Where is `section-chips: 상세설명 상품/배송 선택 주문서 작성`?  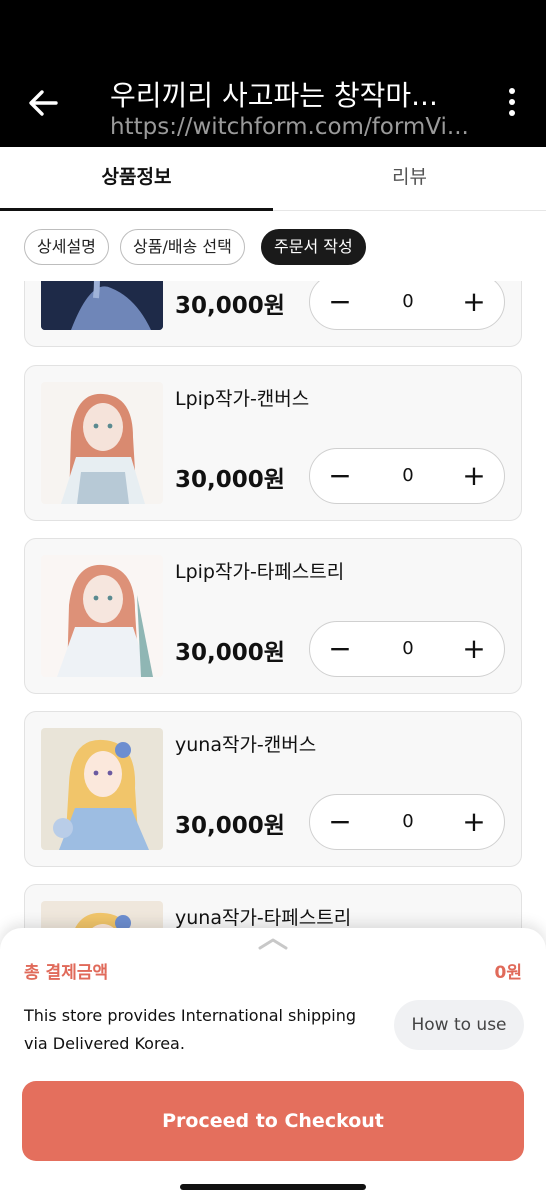
section-chips: 상세설명 상품/배송 선택 주문서 작성 is located at coordinates (273, 246).